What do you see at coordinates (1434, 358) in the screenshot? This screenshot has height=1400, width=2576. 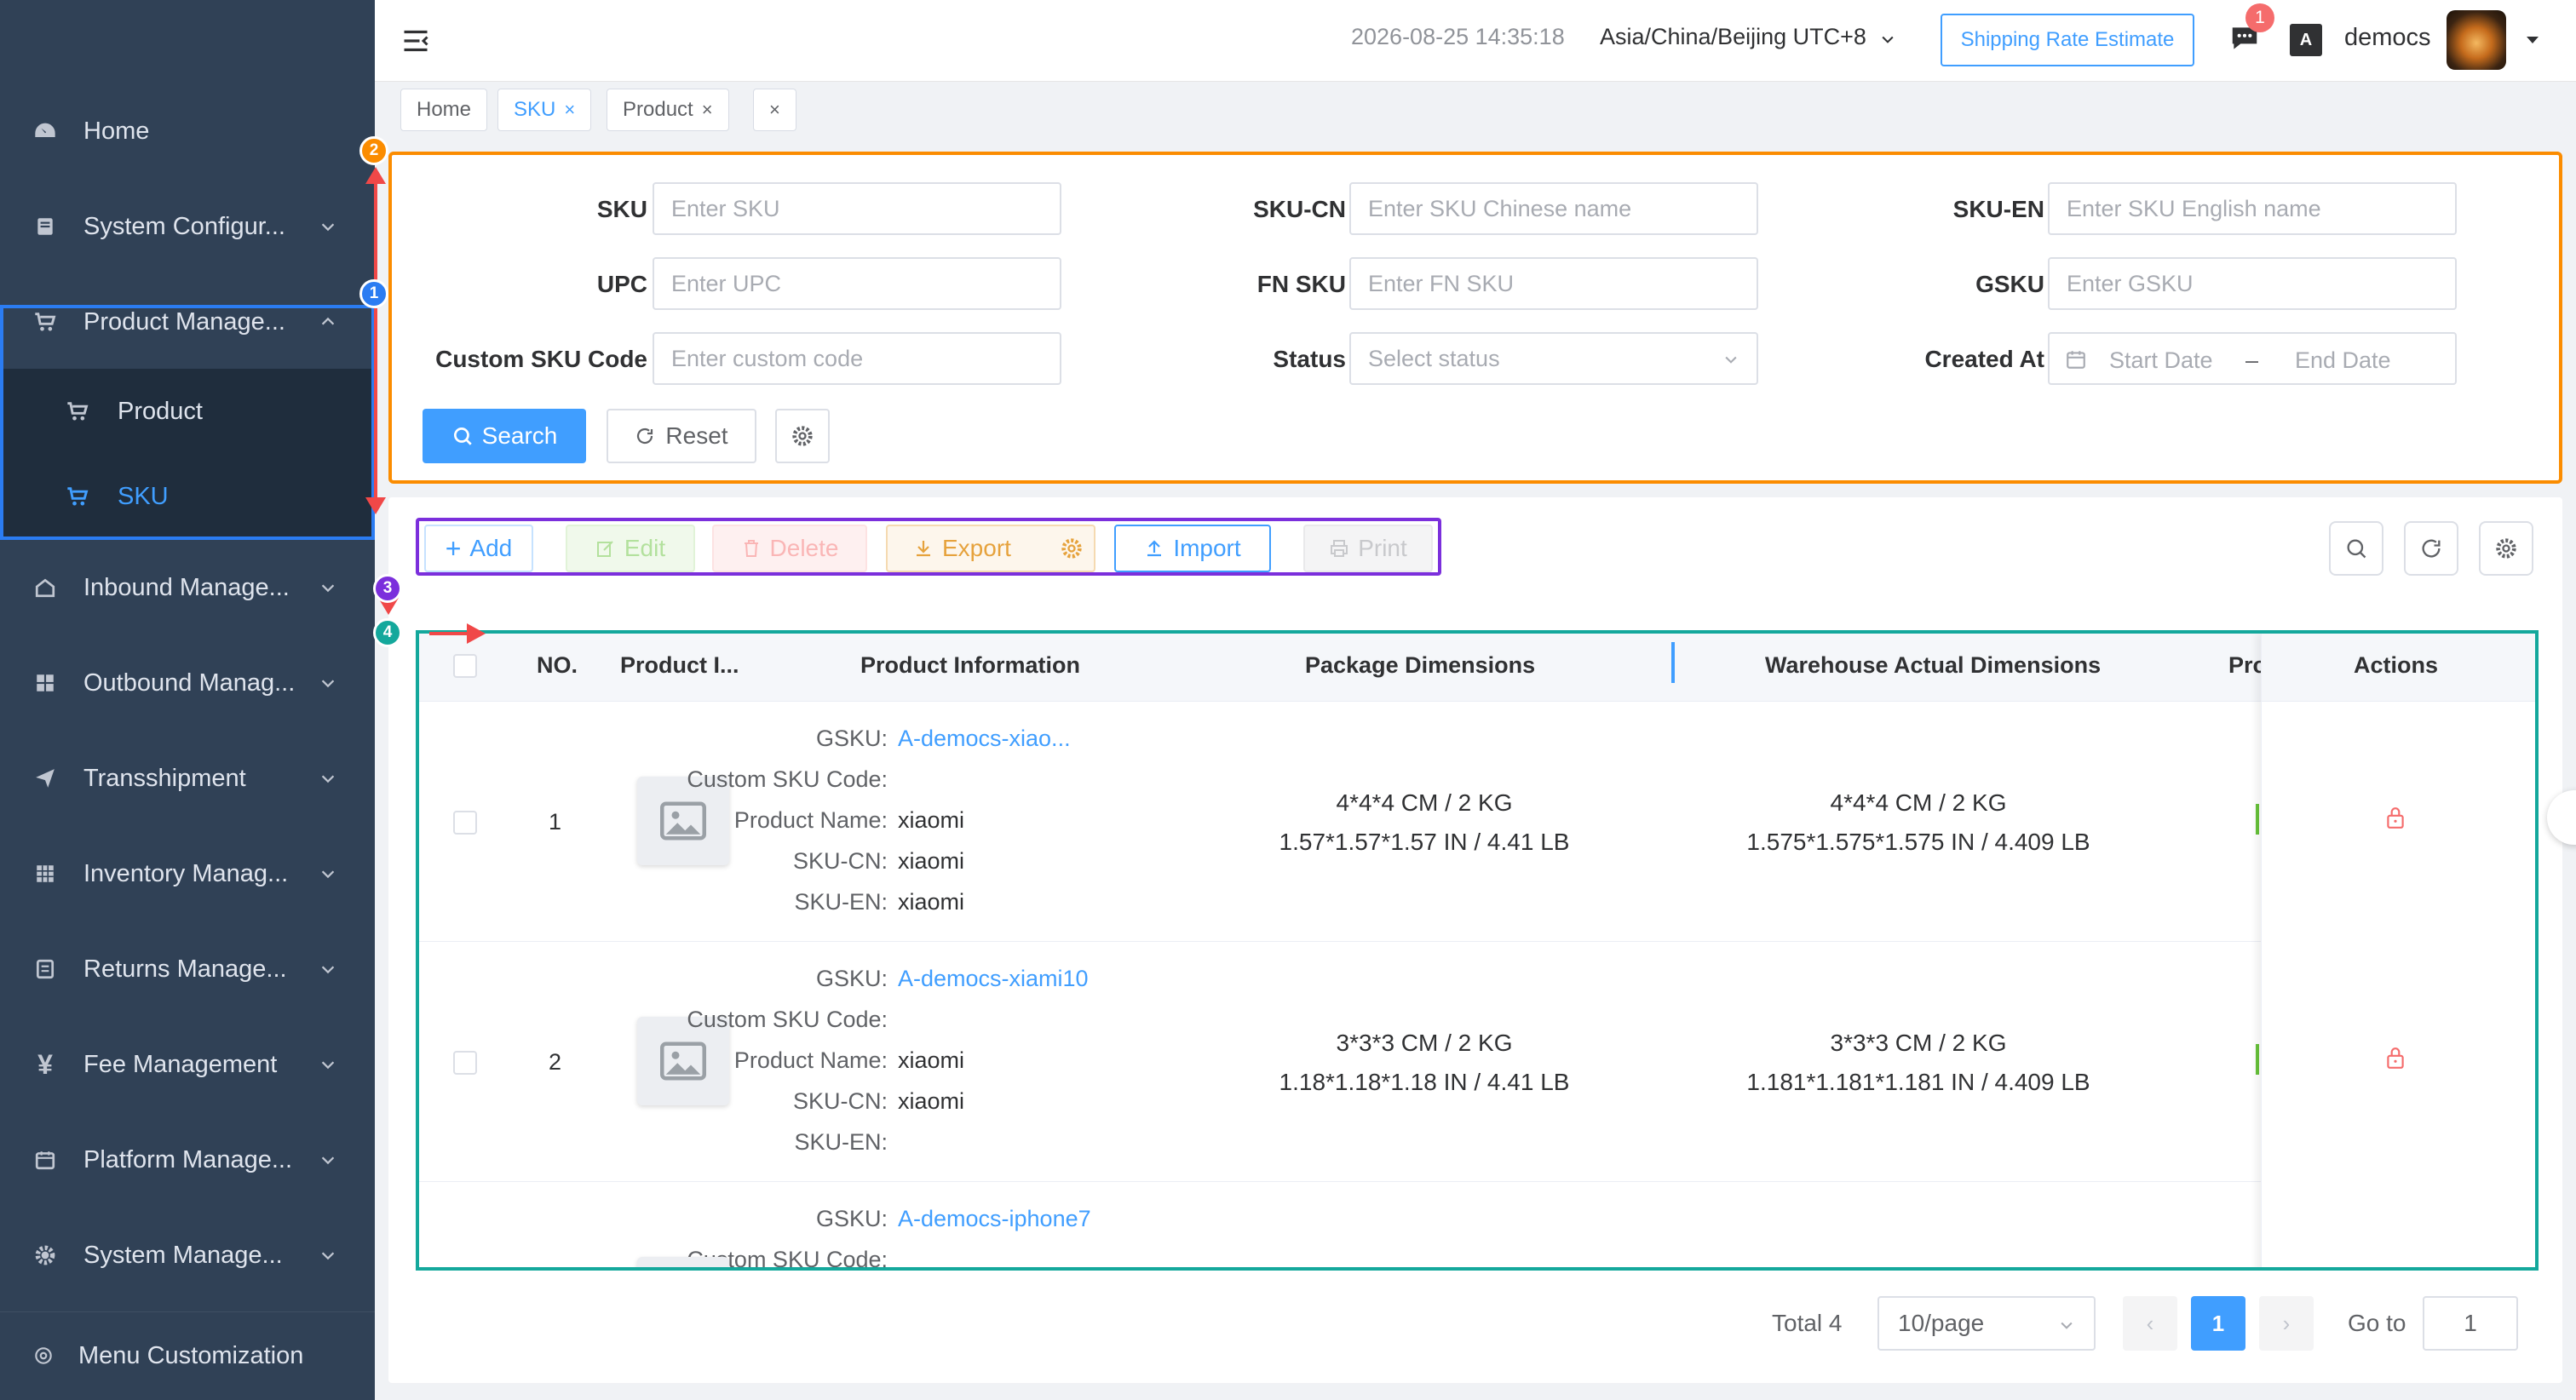 I see `status-placeholder: Select status` at bounding box center [1434, 358].